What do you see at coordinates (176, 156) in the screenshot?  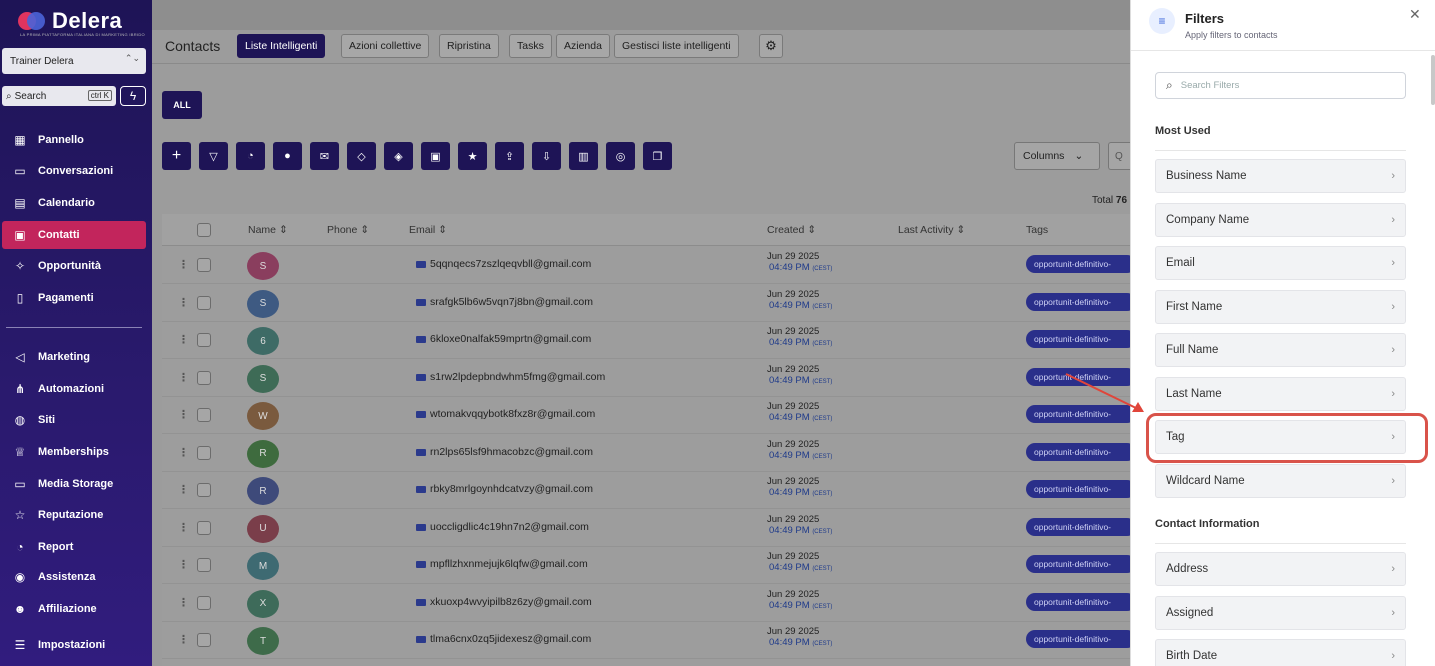 I see `add-button: +` at bounding box center [176, 156].